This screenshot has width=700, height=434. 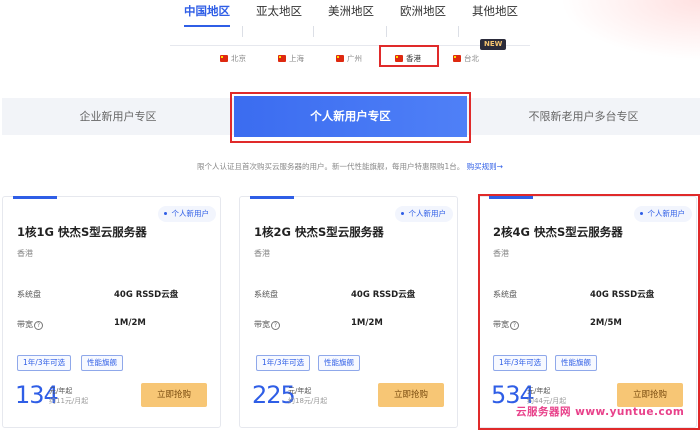 What do you see at coordinates (319, 232) in the screenshot?
I see `card-title: 1核2G 快杰S型云服务器` at bounding box center [319, 232].